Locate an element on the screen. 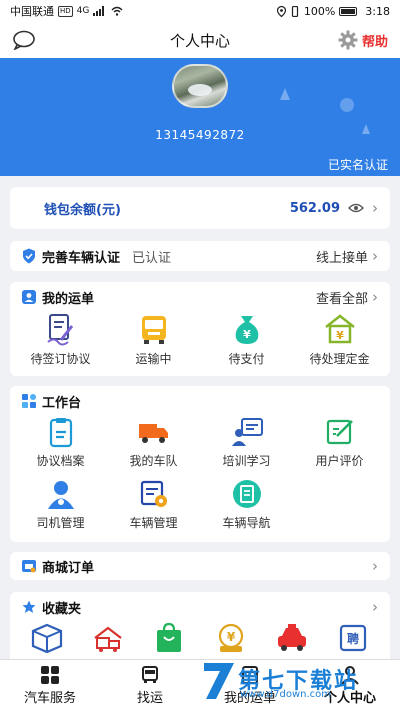  location-icon is located at coordinates (281, 11).